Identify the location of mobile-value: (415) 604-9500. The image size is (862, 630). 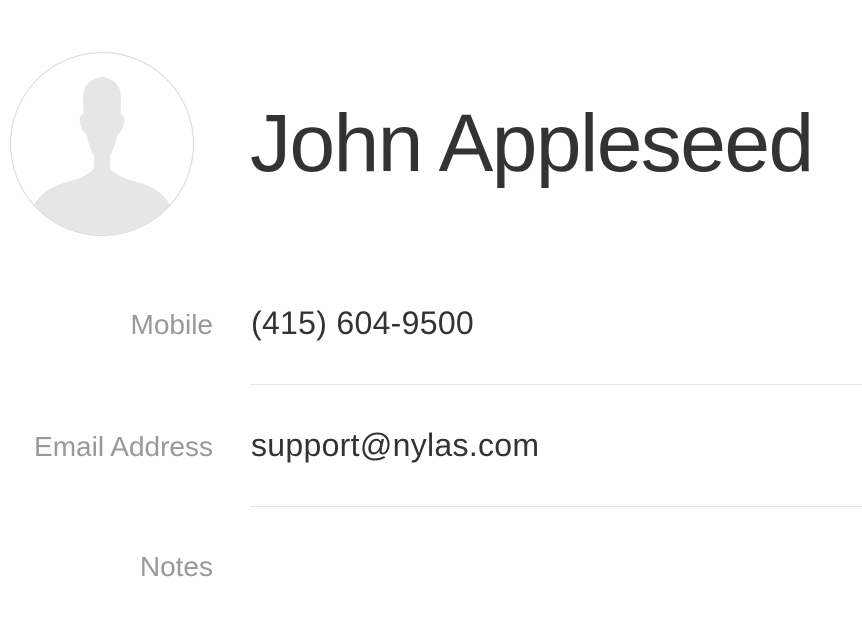
(362, 323).